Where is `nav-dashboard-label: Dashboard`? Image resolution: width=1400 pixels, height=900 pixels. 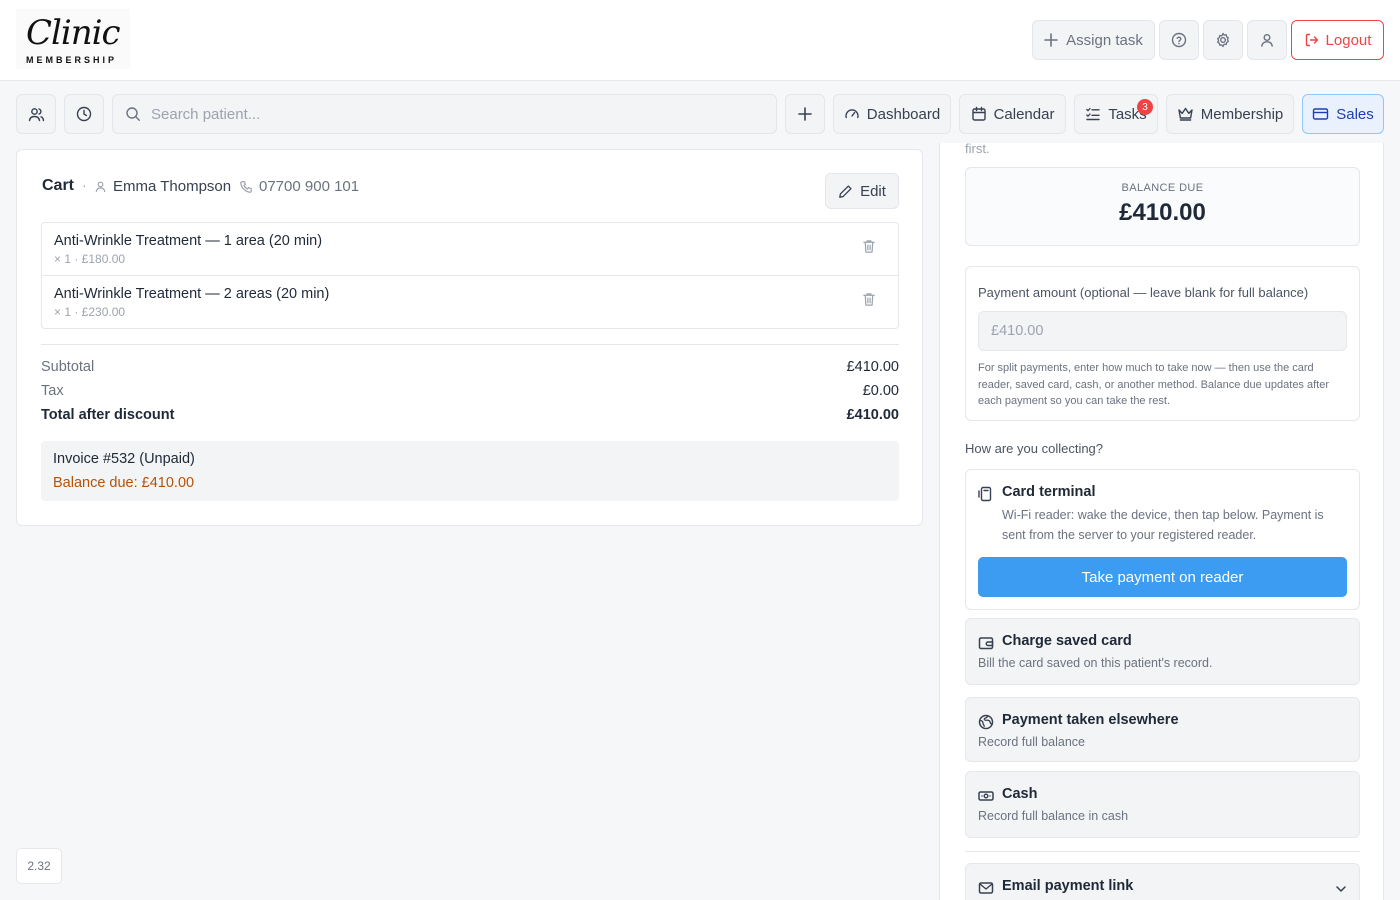 nav-dashboard-label: Dashboard is located at coordinates (903, 114).